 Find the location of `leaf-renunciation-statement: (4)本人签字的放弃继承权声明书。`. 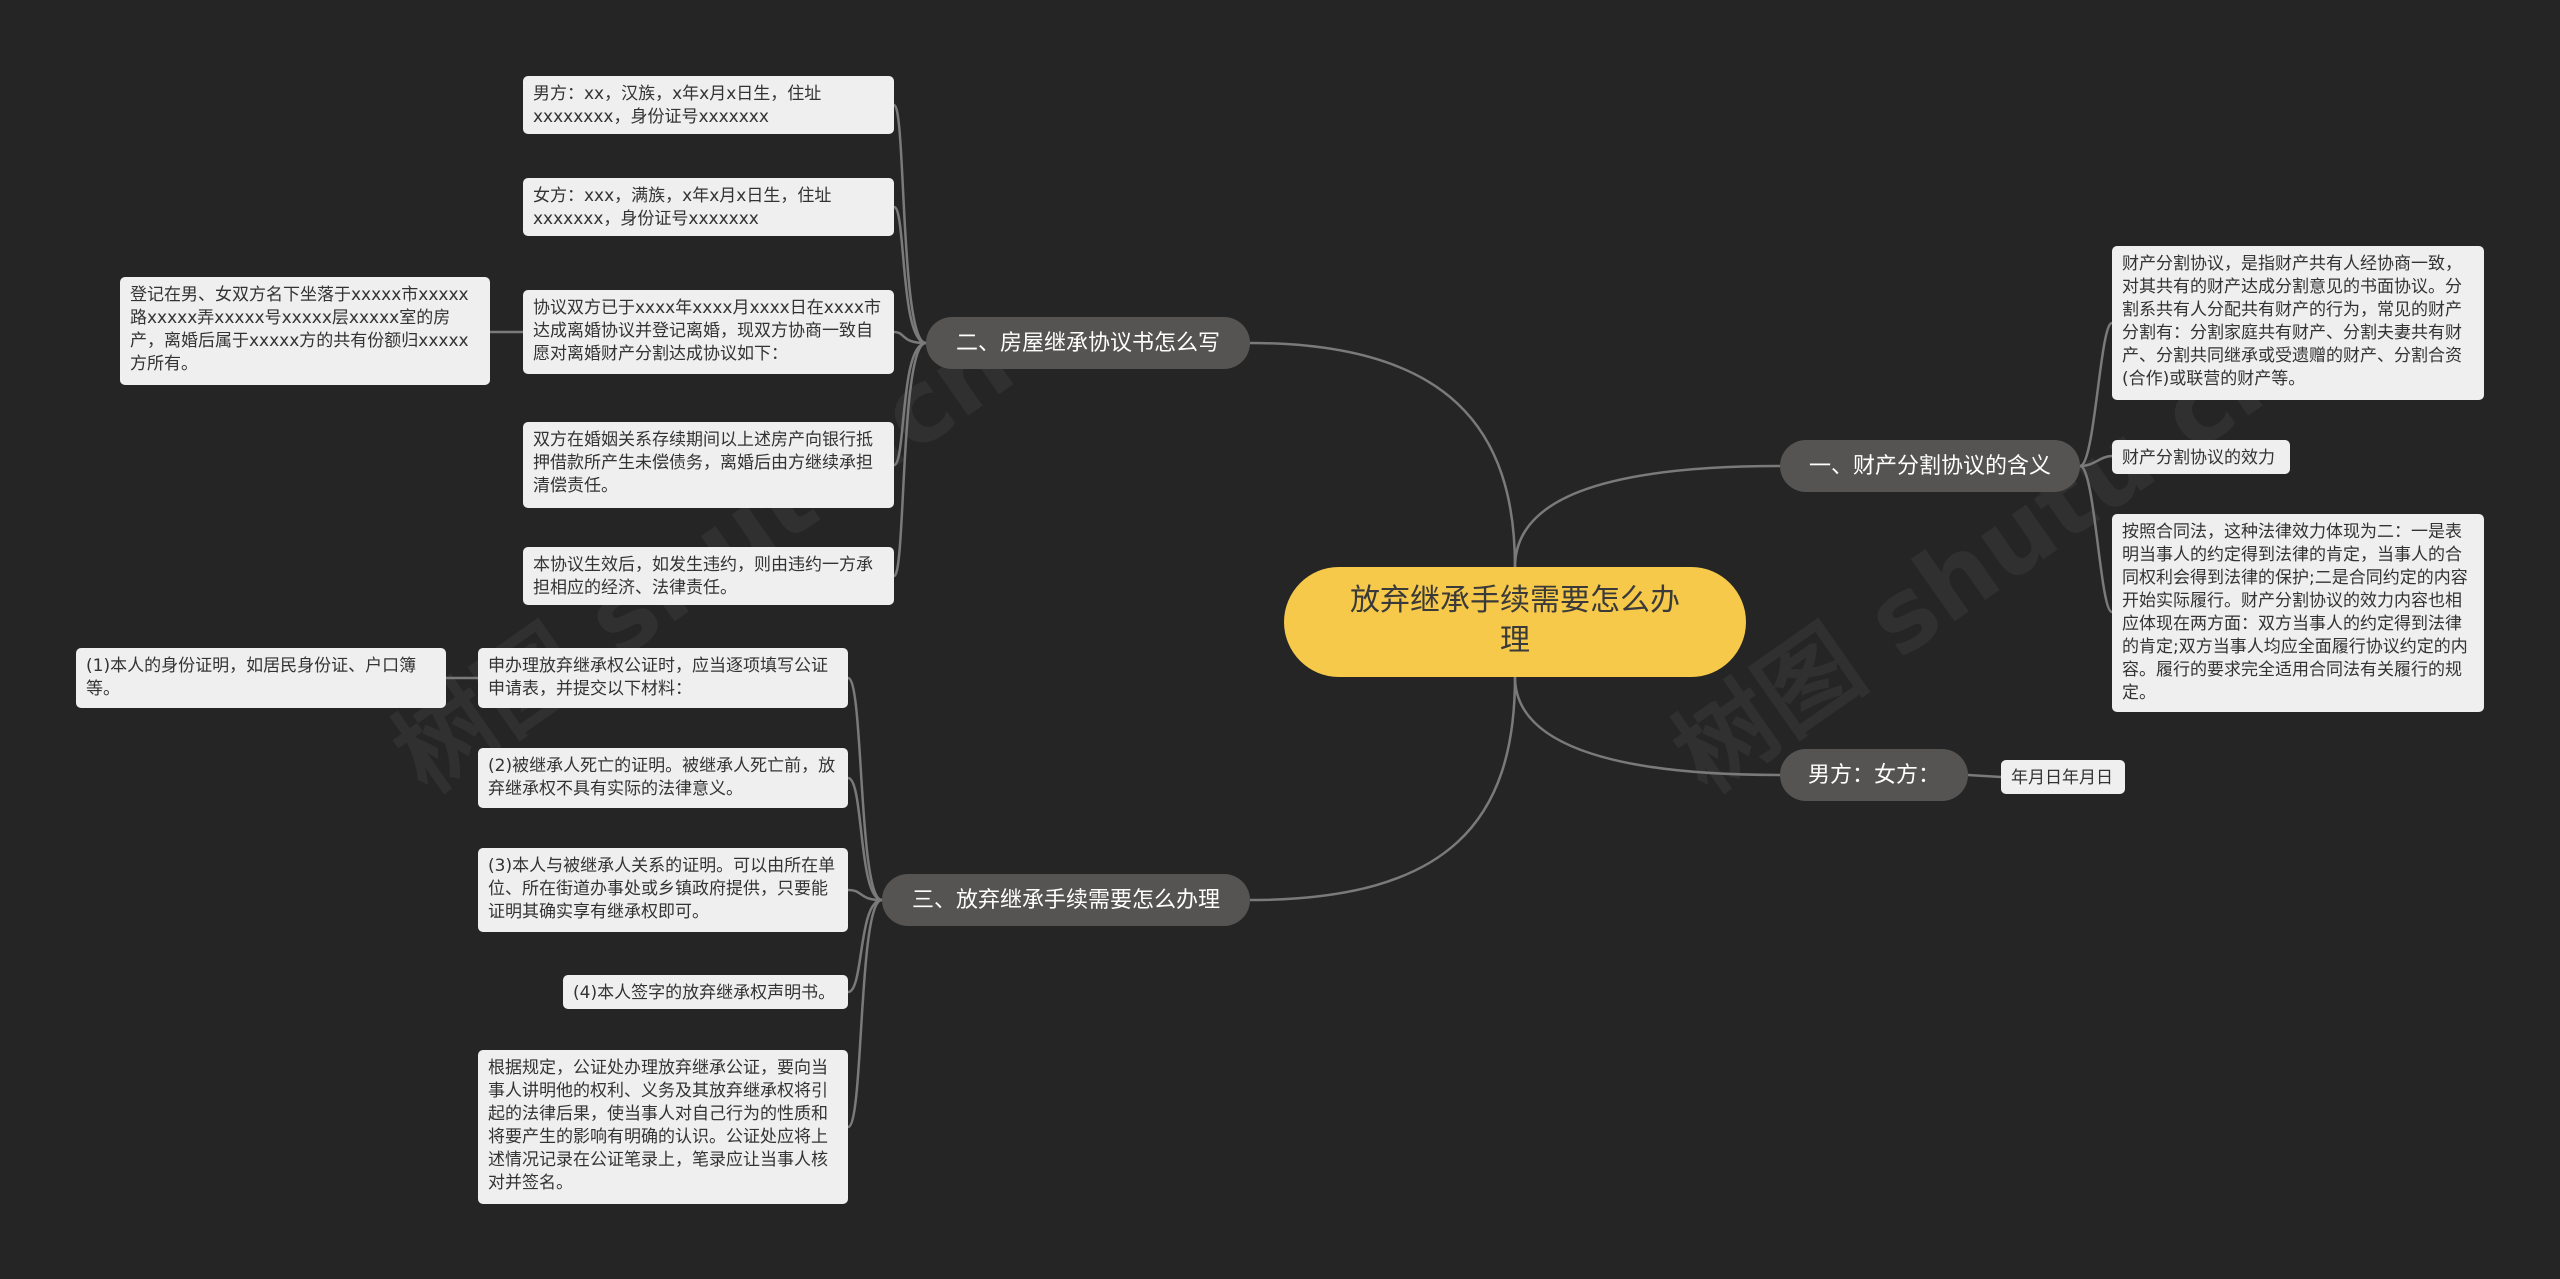

leaf-renunciation-statement: (4)本人签字的放弃继承权声明书。 is located at coordinates (705, 992).